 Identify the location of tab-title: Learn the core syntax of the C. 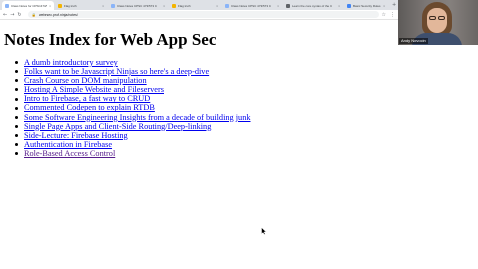
(312, 5).